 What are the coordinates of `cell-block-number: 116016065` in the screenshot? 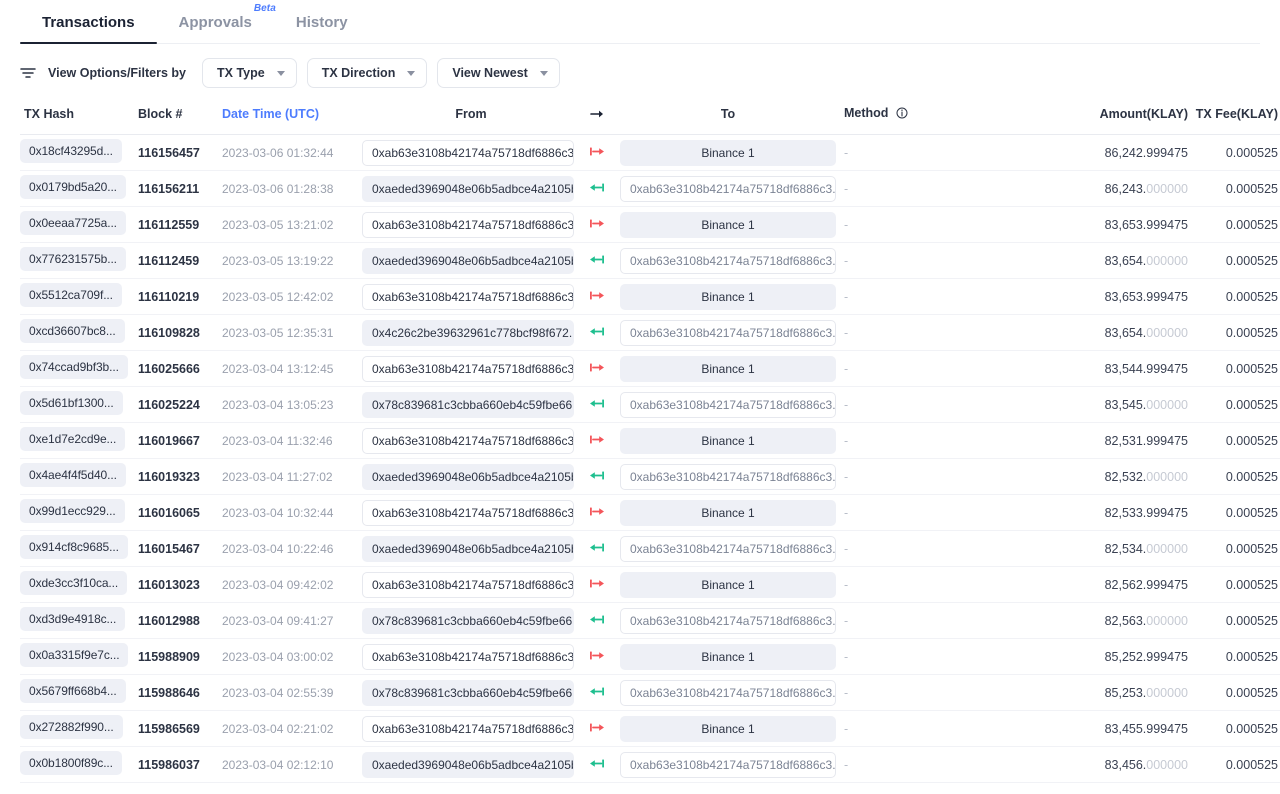 It's located at (180, 513).